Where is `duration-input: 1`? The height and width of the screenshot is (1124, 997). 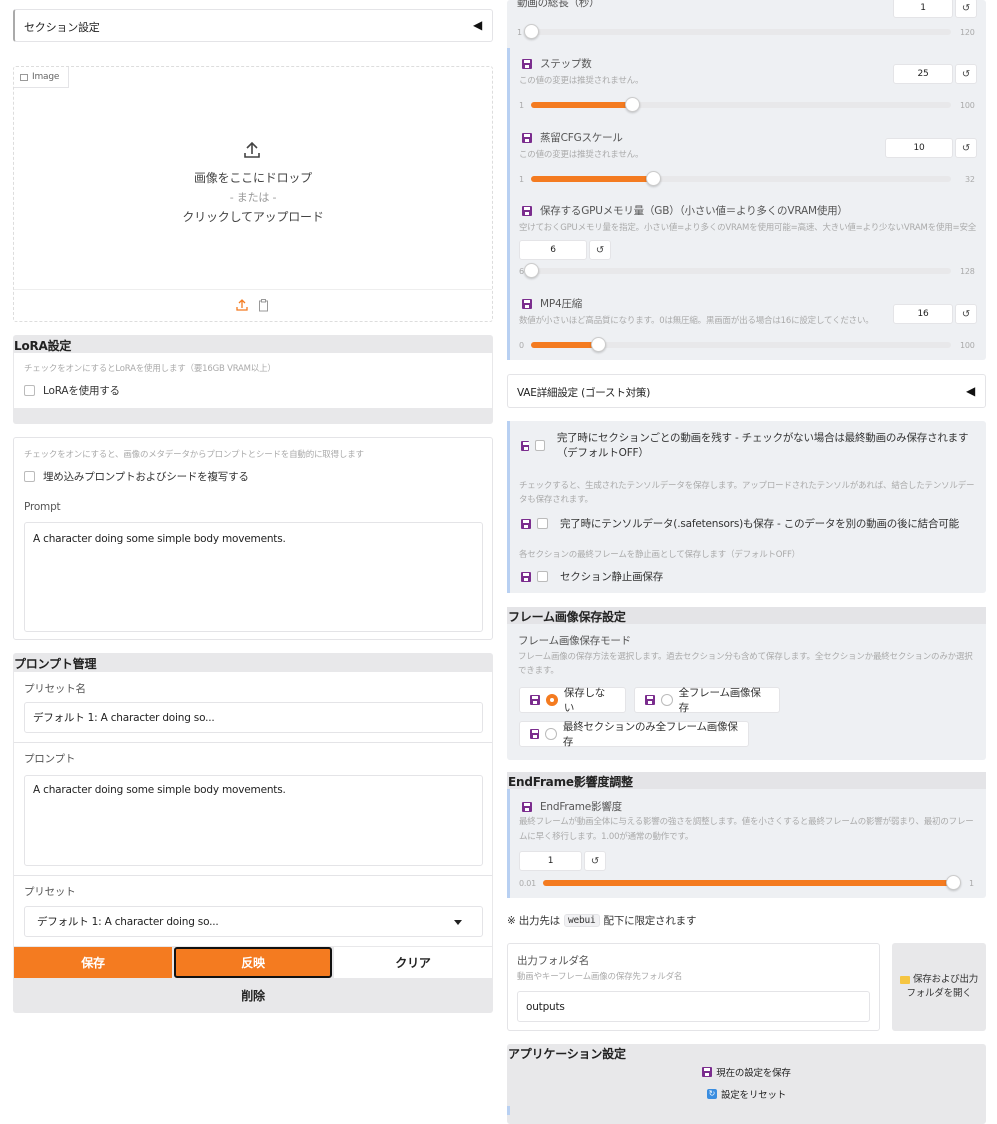 duration-input: 1 is located at coordinates (923, 9).